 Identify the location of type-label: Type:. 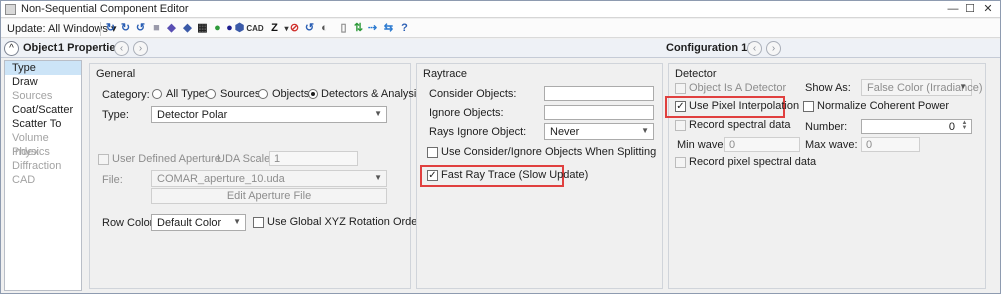
(115, 115).